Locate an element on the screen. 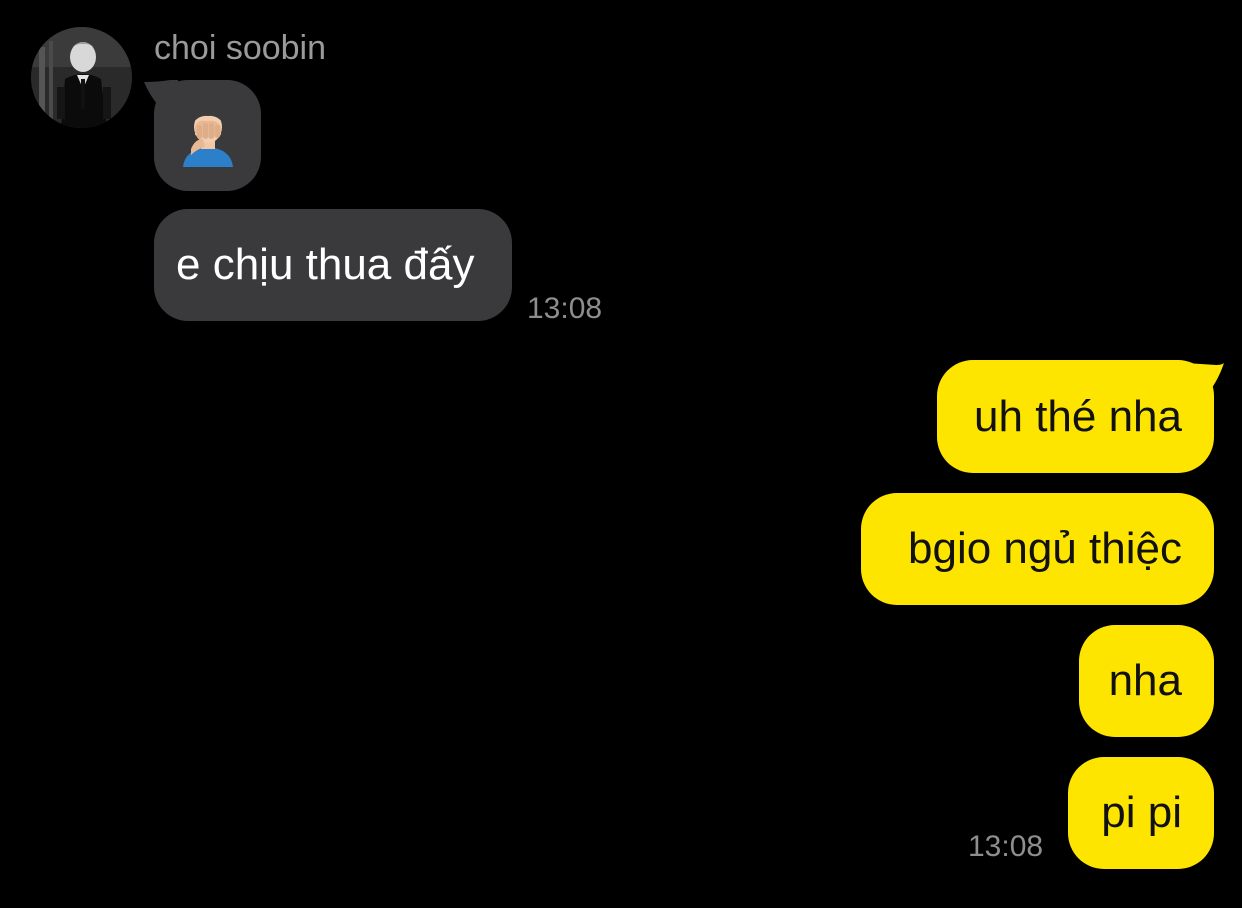  outgoing-message-text: uh thé nha is located at coordinates (1078, 416).